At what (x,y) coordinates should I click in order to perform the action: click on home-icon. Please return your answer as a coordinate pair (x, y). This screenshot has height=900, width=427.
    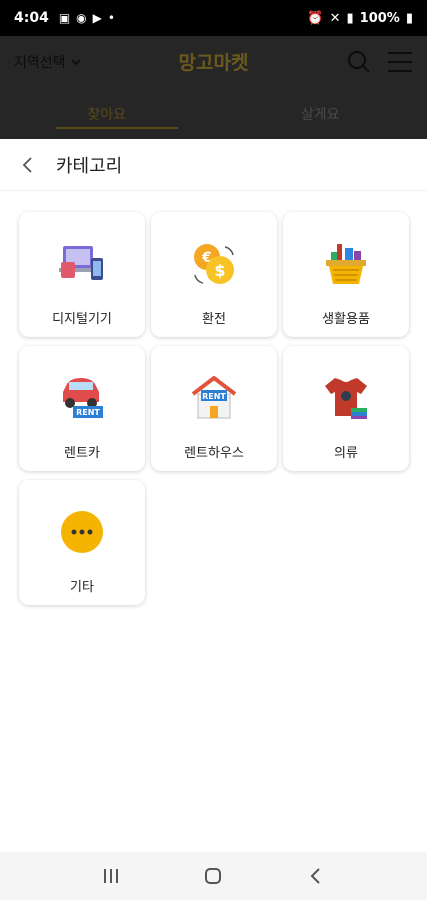
    Looking at the image, I should click on (213, 876).